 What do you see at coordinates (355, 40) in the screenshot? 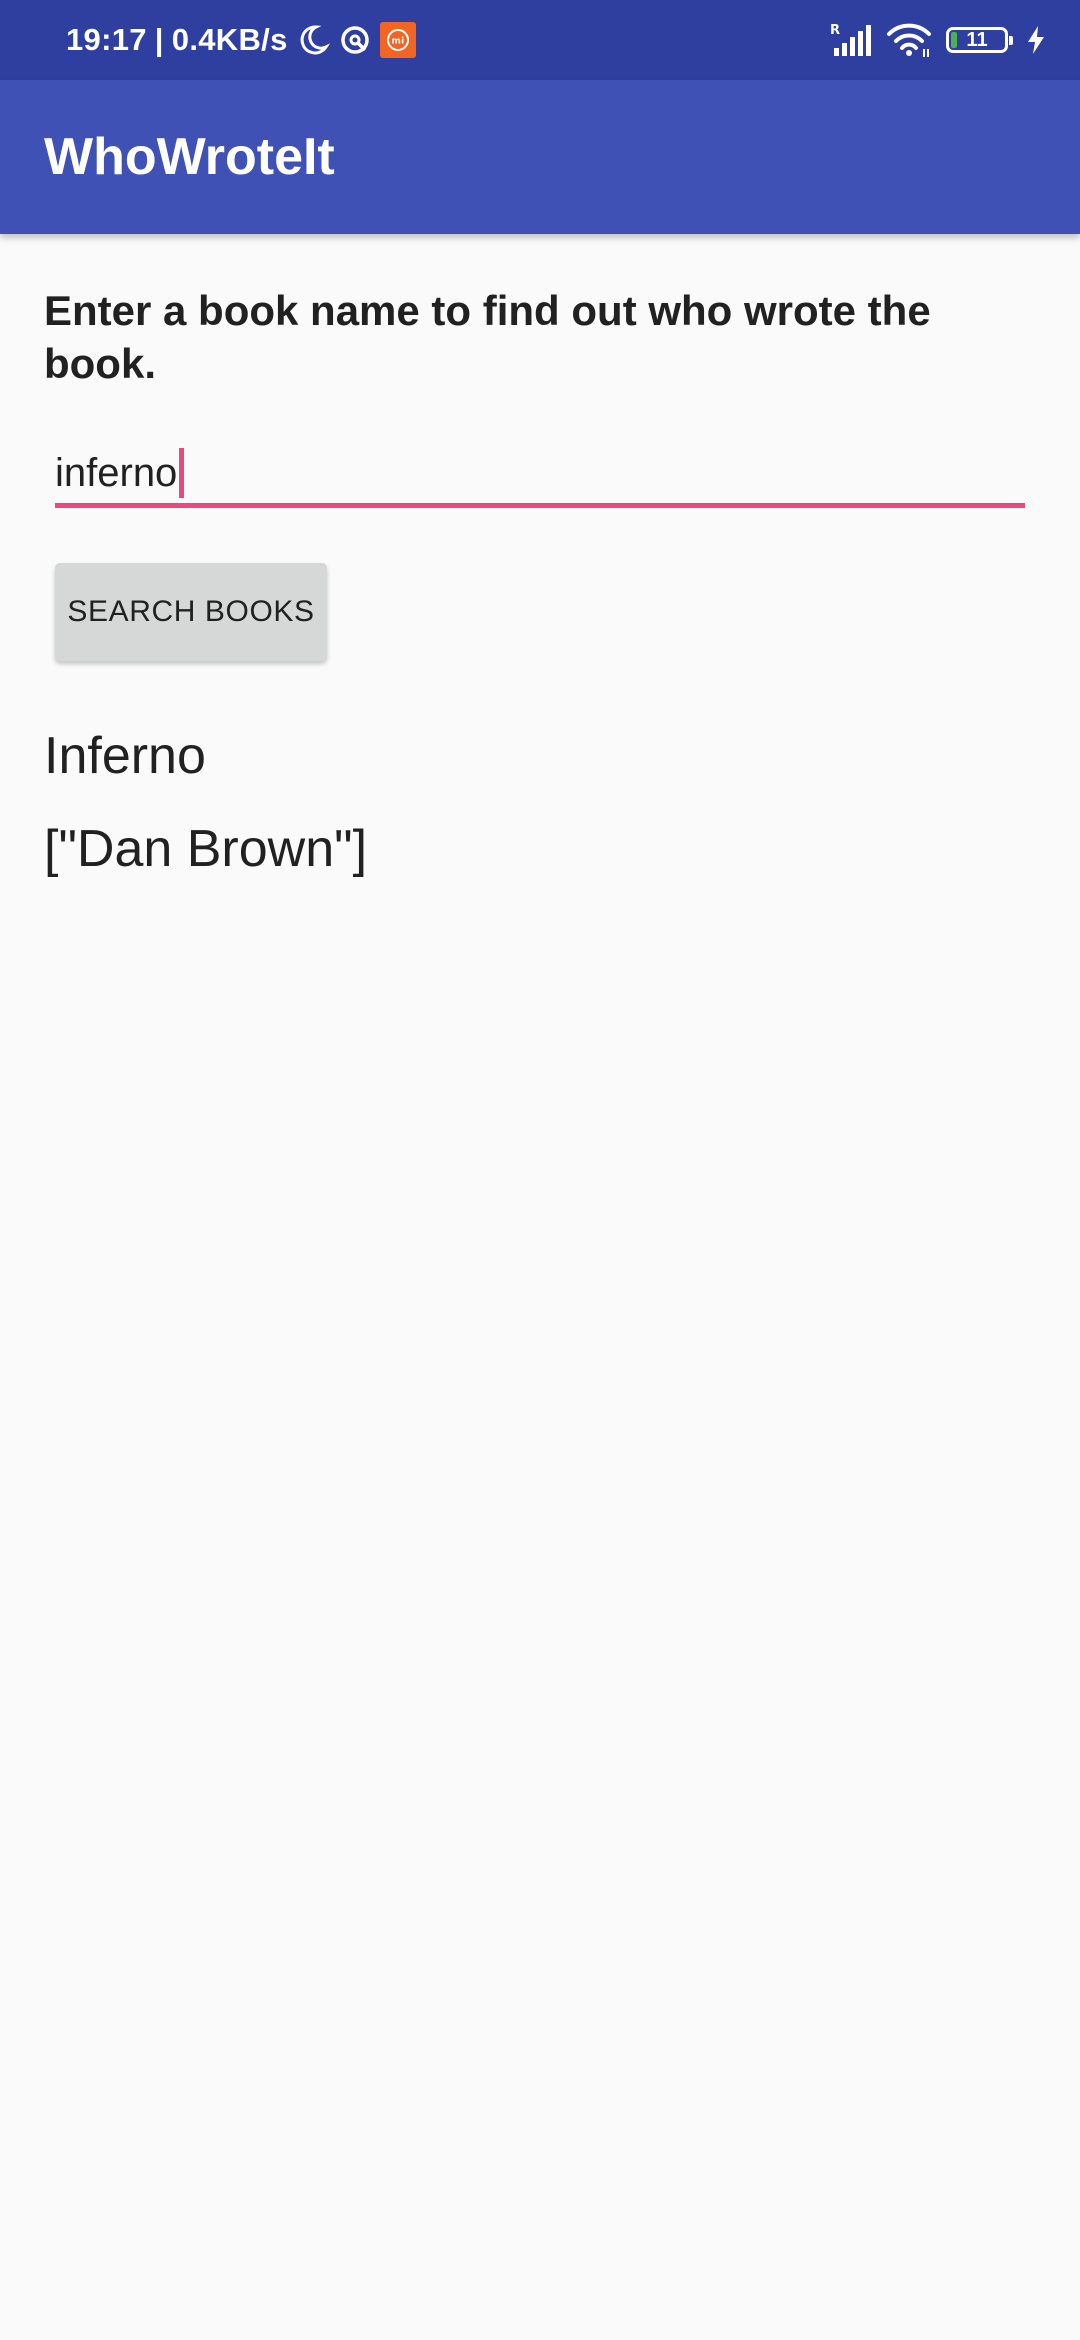
I see `data-saver-icon` at bounding box center [355, 40].